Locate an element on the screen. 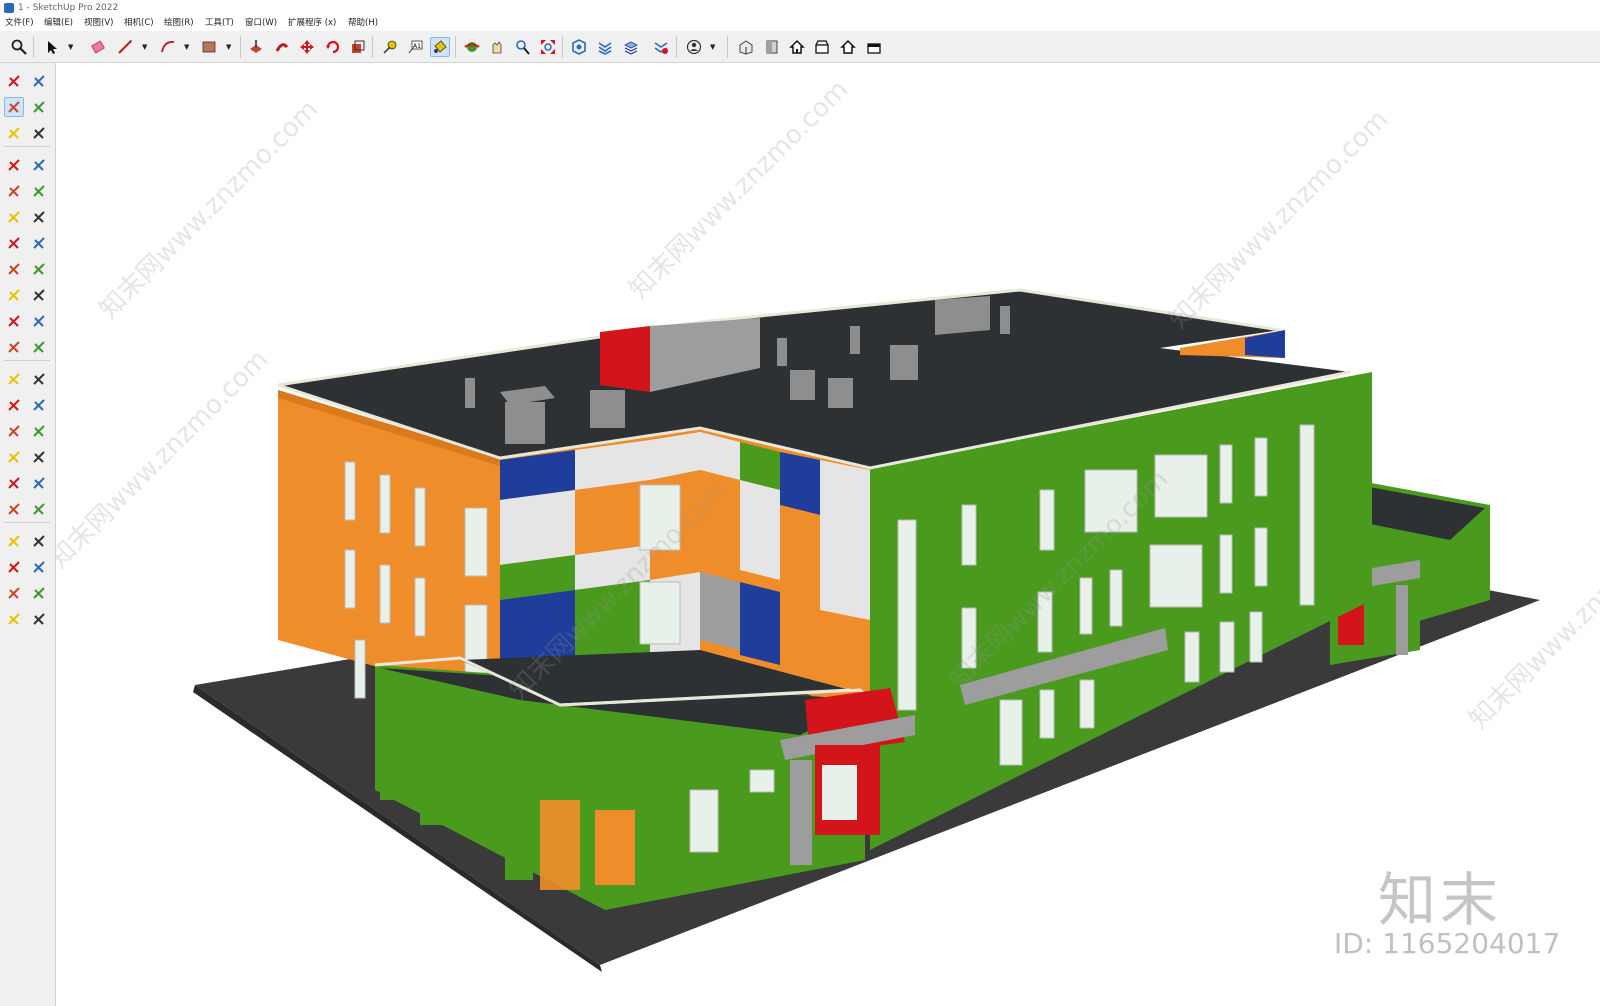  menu-extensions: 扩展程序 (x) is located at coordinates (312, 23).